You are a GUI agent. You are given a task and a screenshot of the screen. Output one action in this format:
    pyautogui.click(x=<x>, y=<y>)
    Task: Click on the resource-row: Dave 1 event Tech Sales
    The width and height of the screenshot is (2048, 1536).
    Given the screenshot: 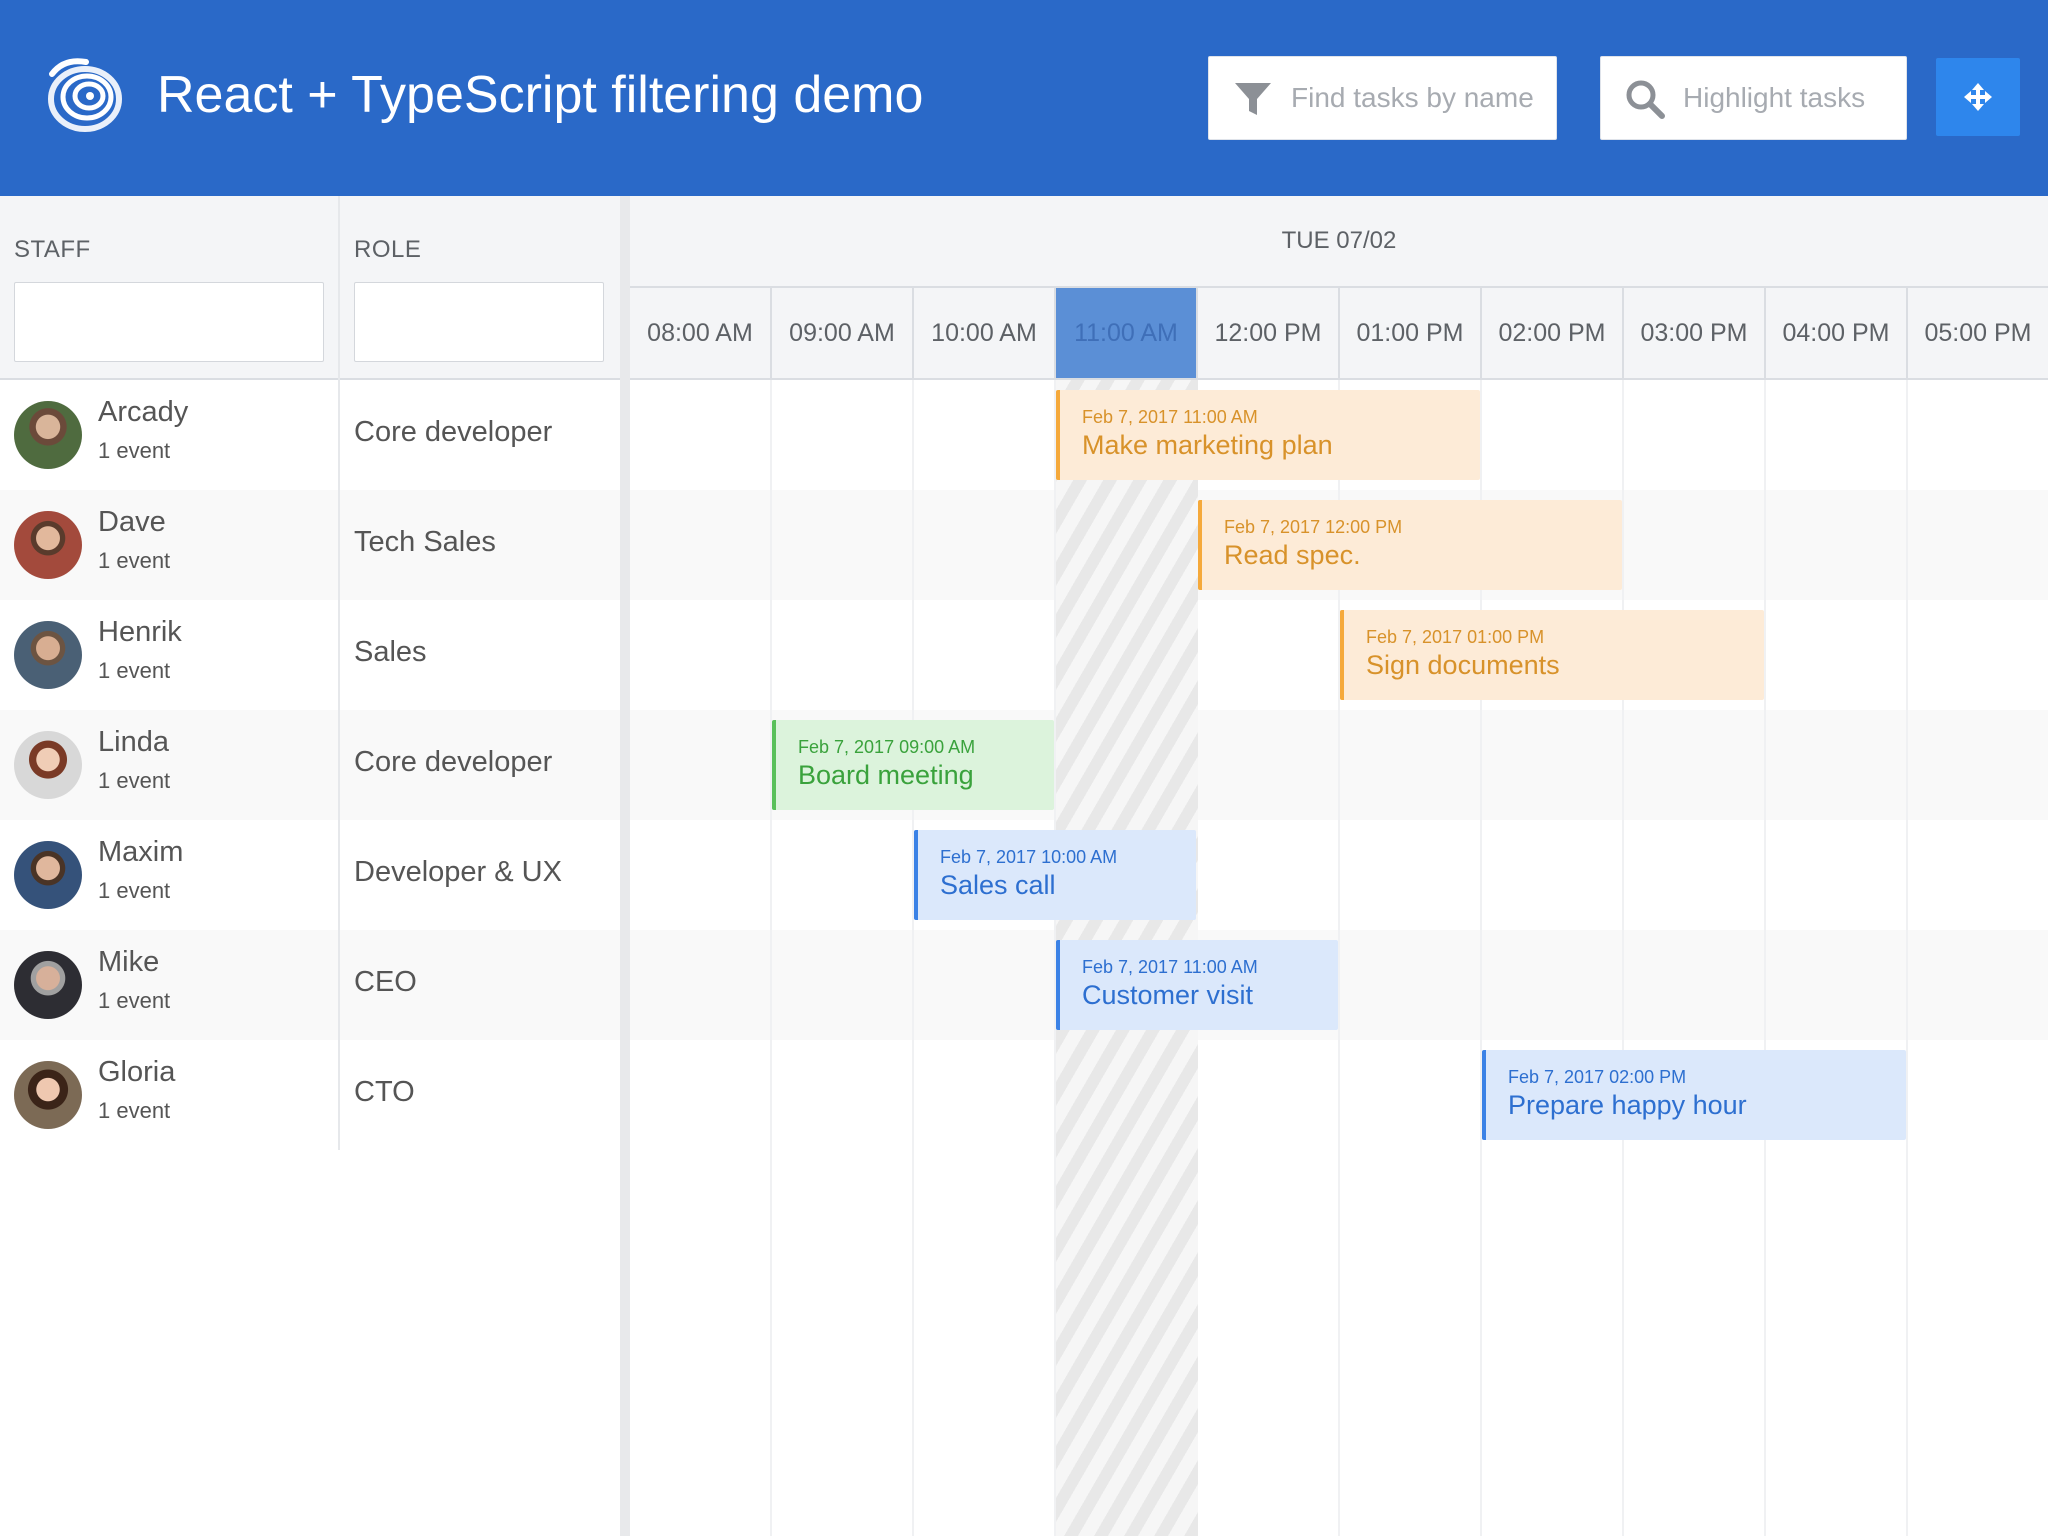 What is the action you would take?
    pyautogui.click(x=310, y=545)
    